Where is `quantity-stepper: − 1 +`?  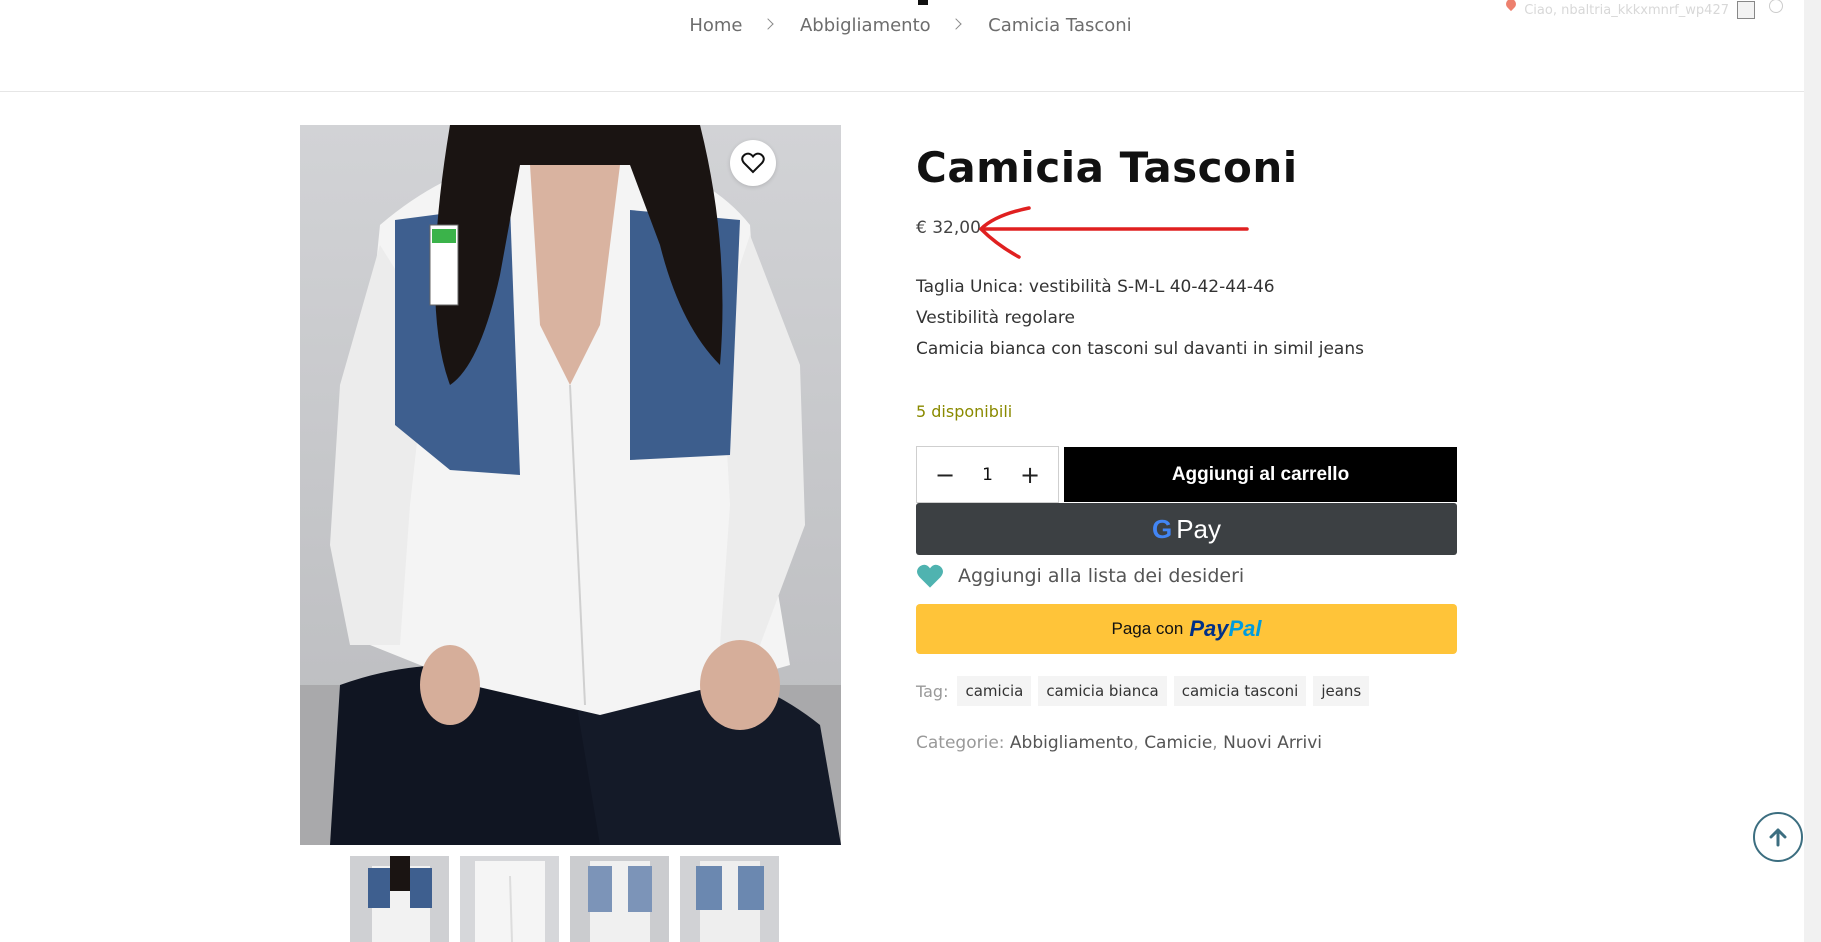
quantity-stepper: − 1 + is located at coordinates (987, 474).